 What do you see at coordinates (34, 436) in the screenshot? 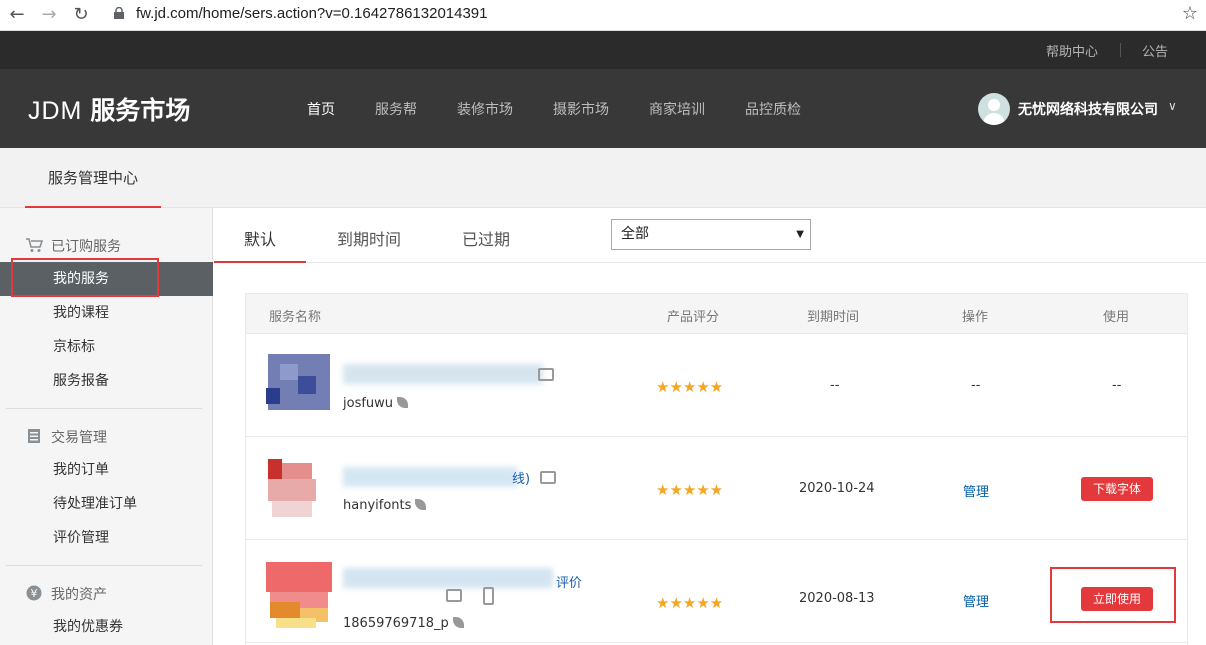
I see `clipboard-icon` at bounding box center [34, 436].